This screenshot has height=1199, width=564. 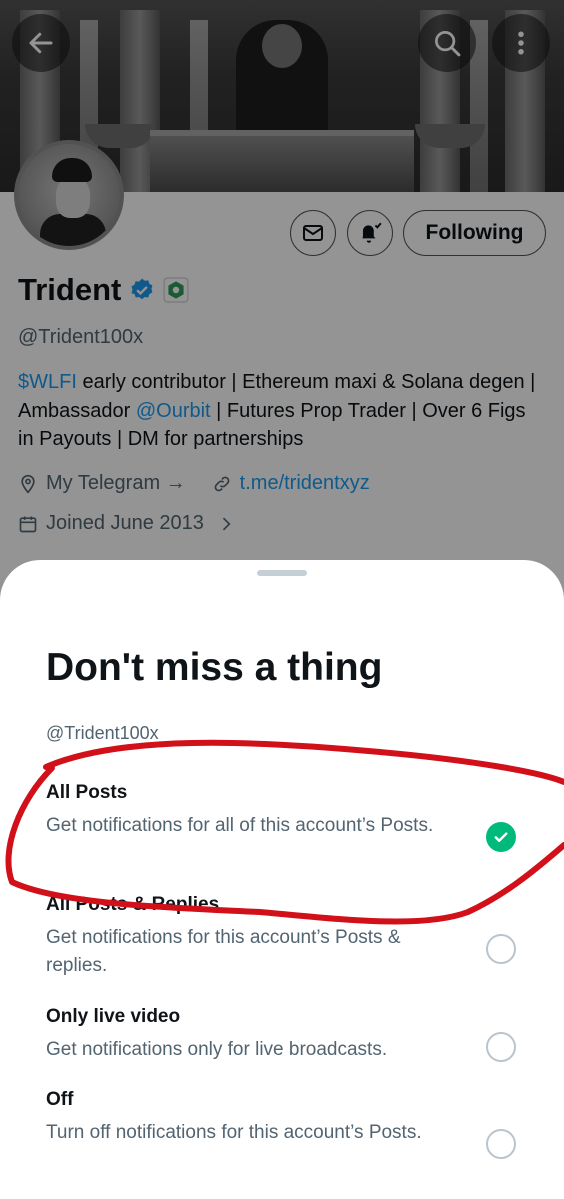 I want to click on radio-off, so click(x=501, y=1144).